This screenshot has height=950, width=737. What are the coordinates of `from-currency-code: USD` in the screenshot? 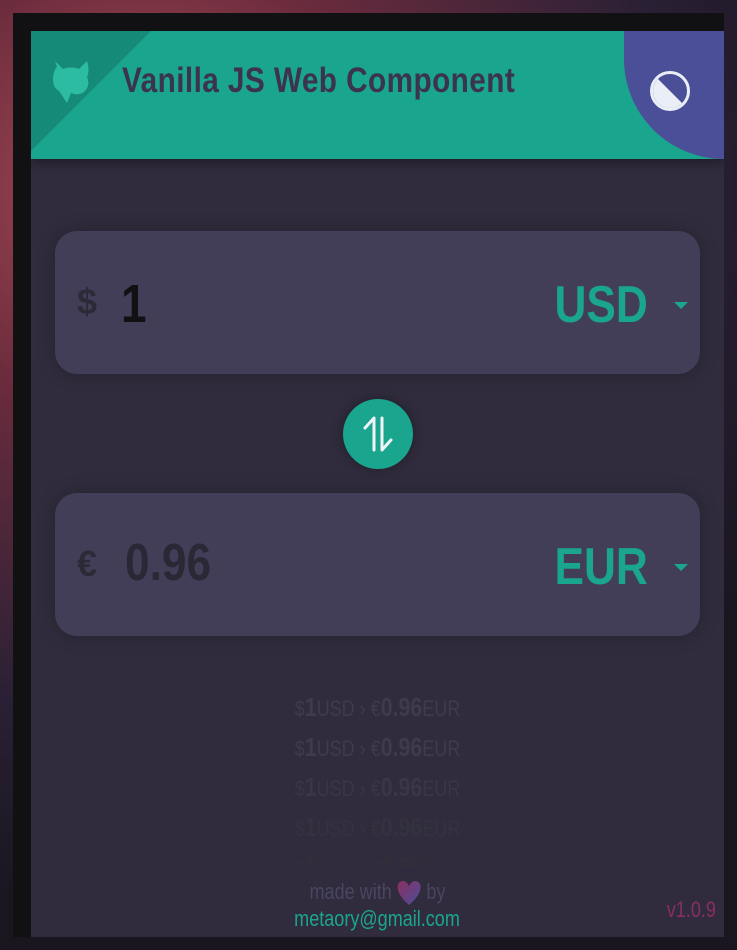 It's located at (601, 305).